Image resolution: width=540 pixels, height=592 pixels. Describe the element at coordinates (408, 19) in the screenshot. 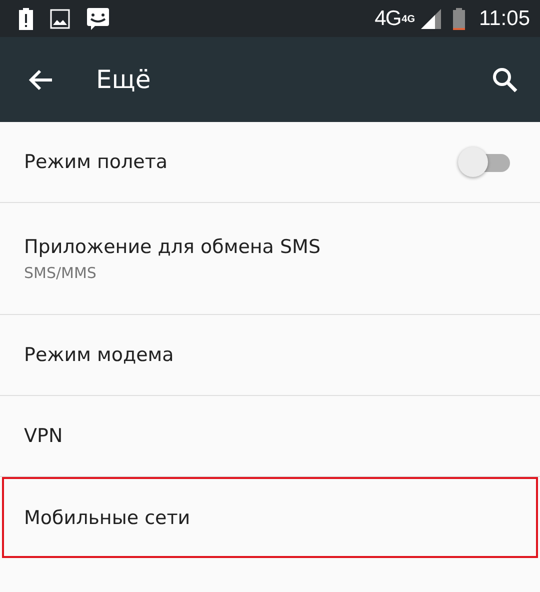

I see `network-superscript-label: 4G` at that location.